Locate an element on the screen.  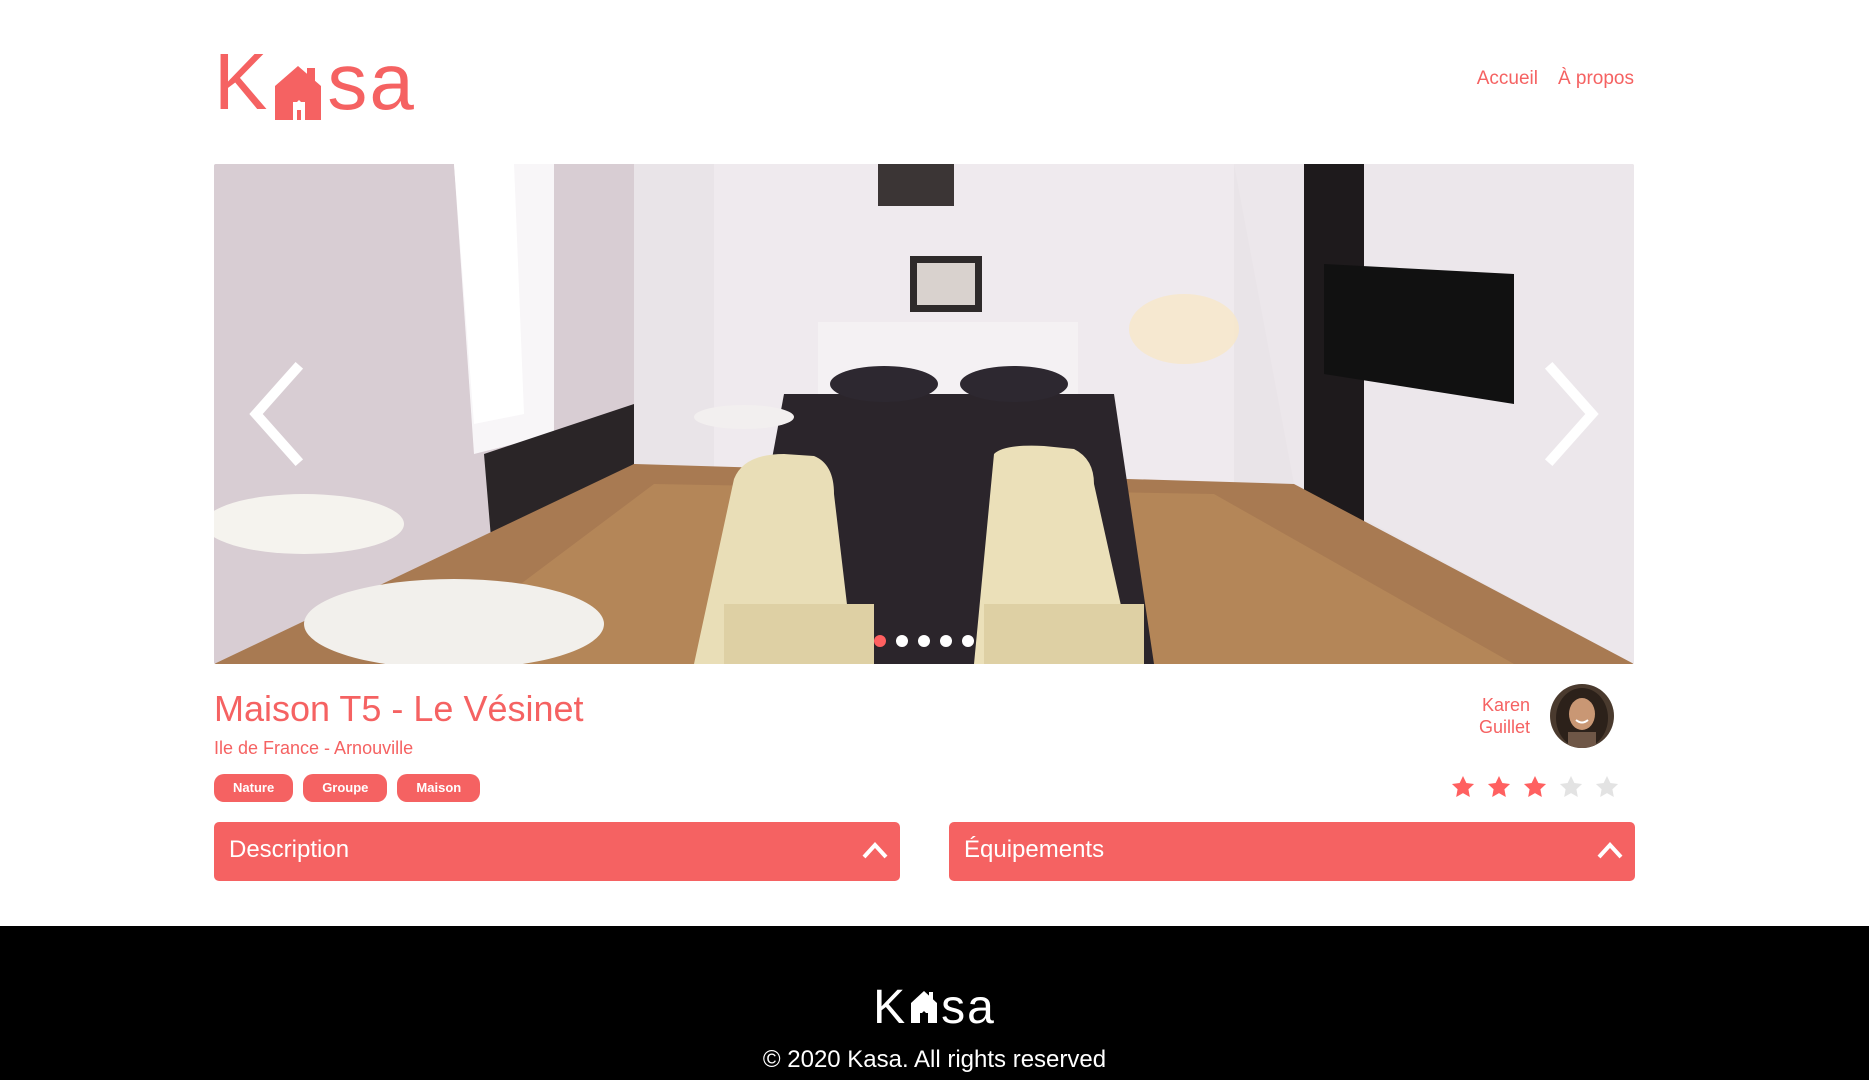
rating is located at coordinates (1535, 787).